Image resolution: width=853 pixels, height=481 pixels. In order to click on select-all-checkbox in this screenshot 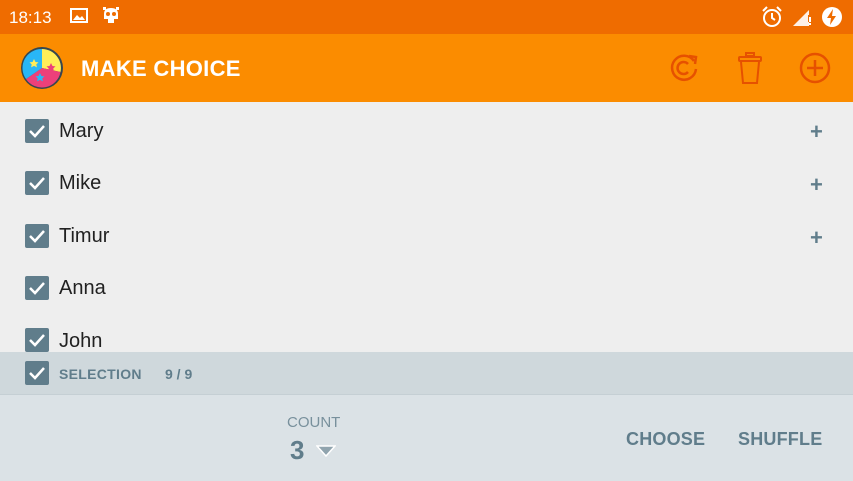, I will do `click(37, 373)`.